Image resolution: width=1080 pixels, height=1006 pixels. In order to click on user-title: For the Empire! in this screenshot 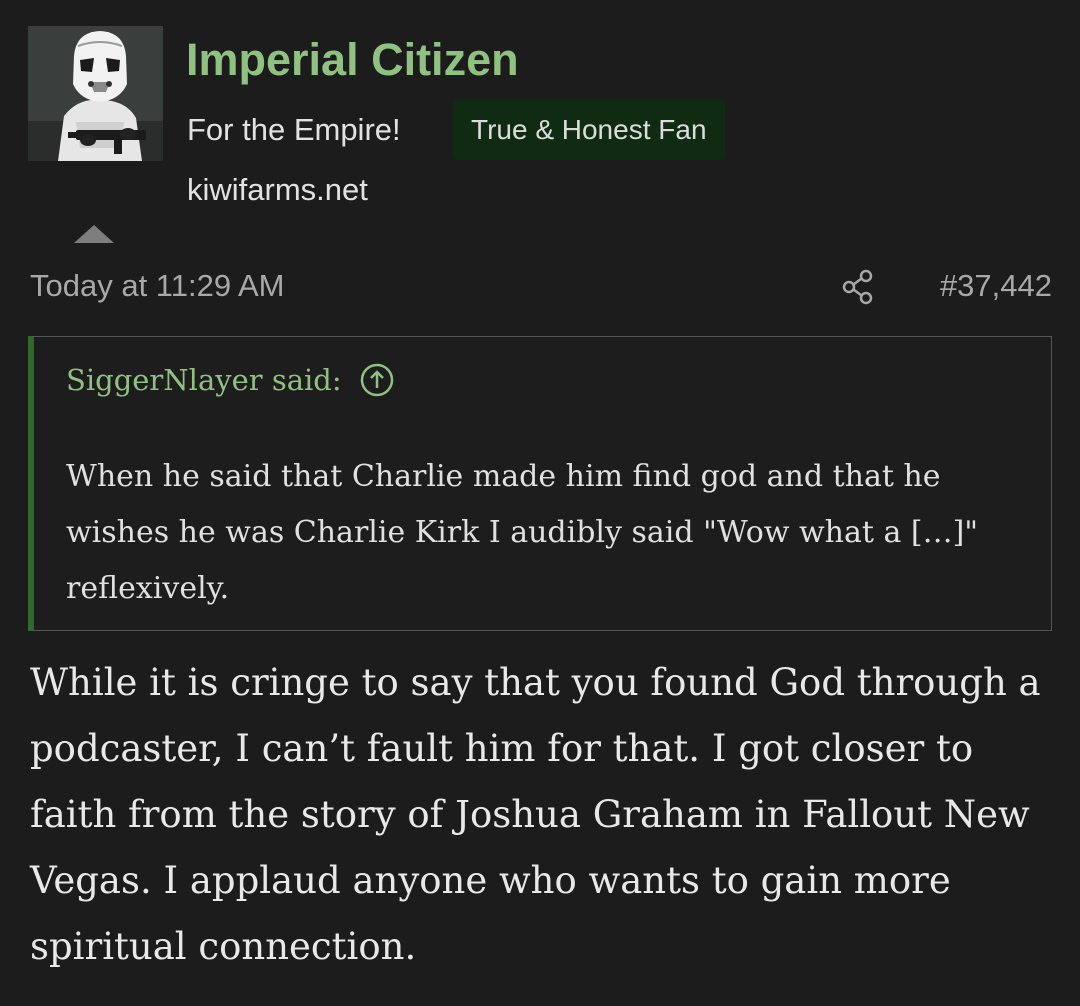, I will do `click(294, 129)`.